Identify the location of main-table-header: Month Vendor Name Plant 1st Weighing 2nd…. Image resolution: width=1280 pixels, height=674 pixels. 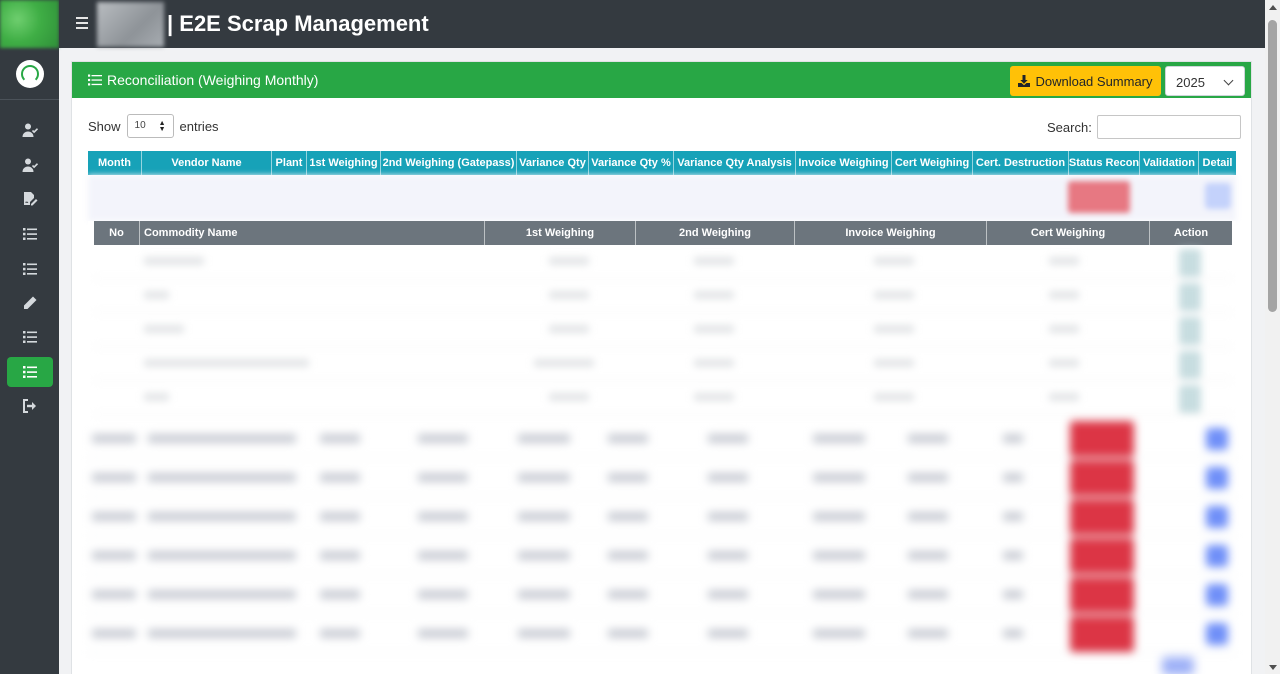
(662, 163).